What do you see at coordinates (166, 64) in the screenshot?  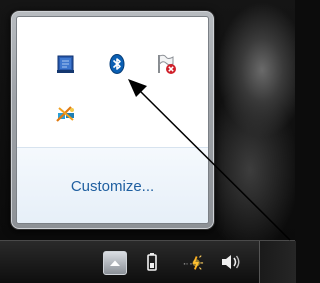 I see `action-center-flag-icon` at bounding box center [166, 64].